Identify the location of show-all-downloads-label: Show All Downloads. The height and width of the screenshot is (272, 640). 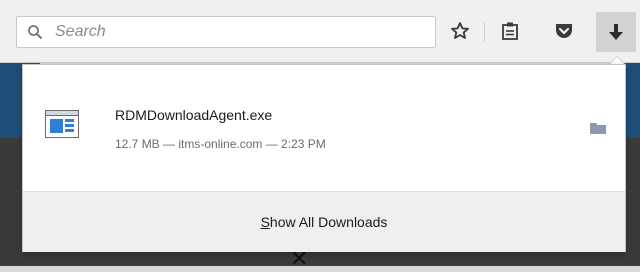
(324, 222).